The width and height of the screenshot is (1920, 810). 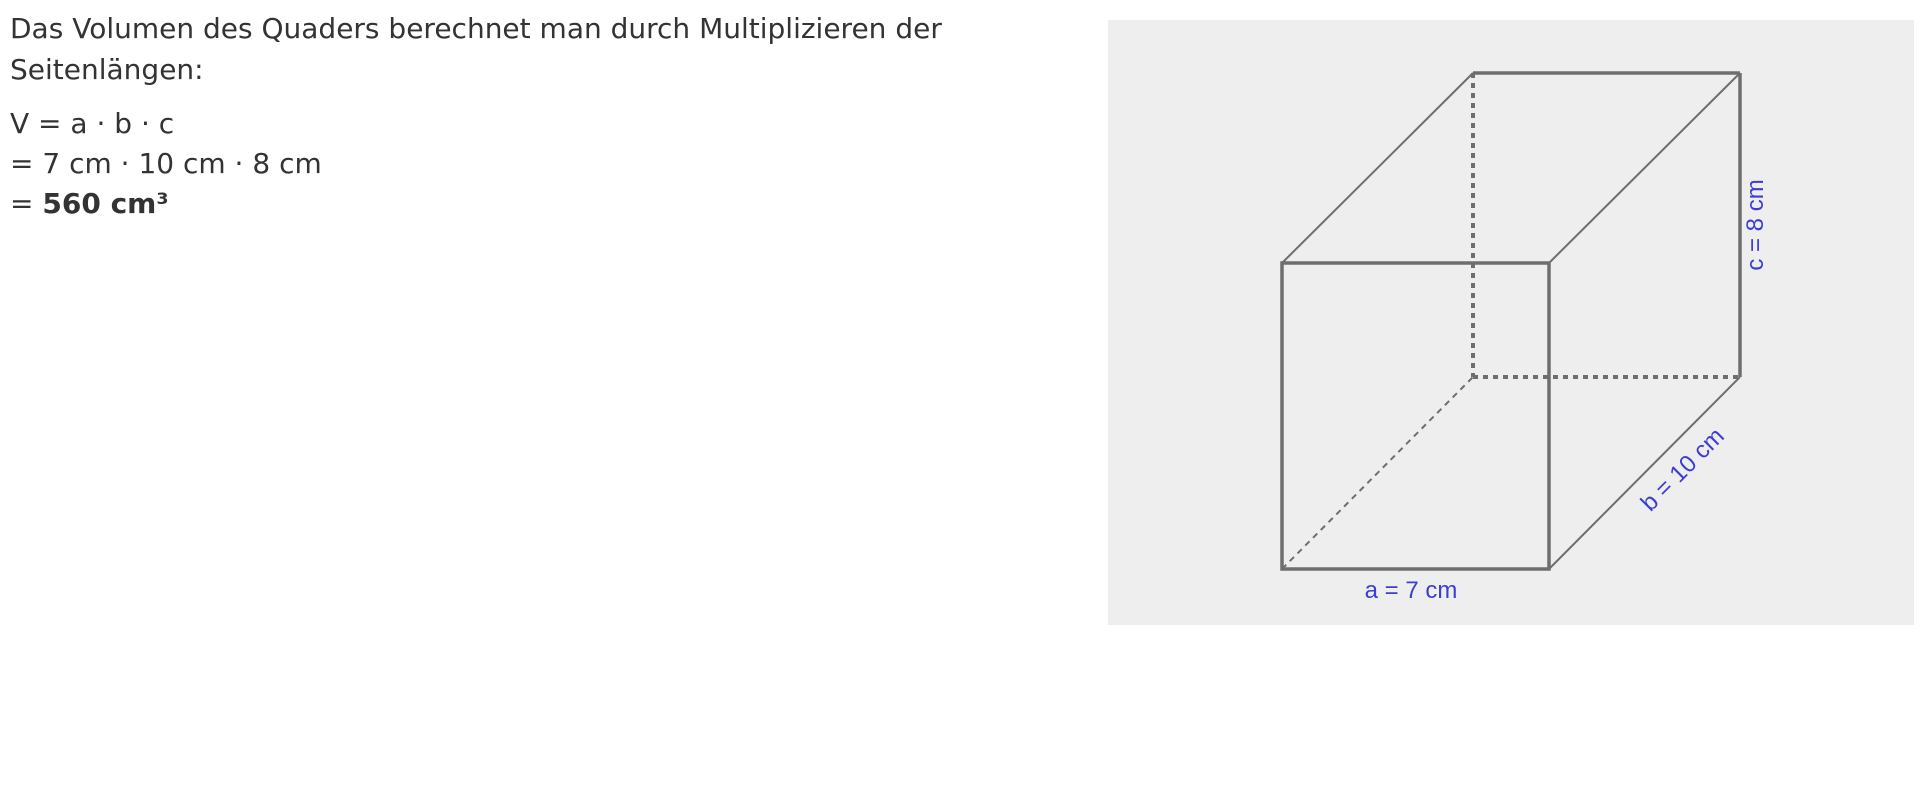 I want to click on hidden-edge-diagonal, so click(x=1377, y=473).